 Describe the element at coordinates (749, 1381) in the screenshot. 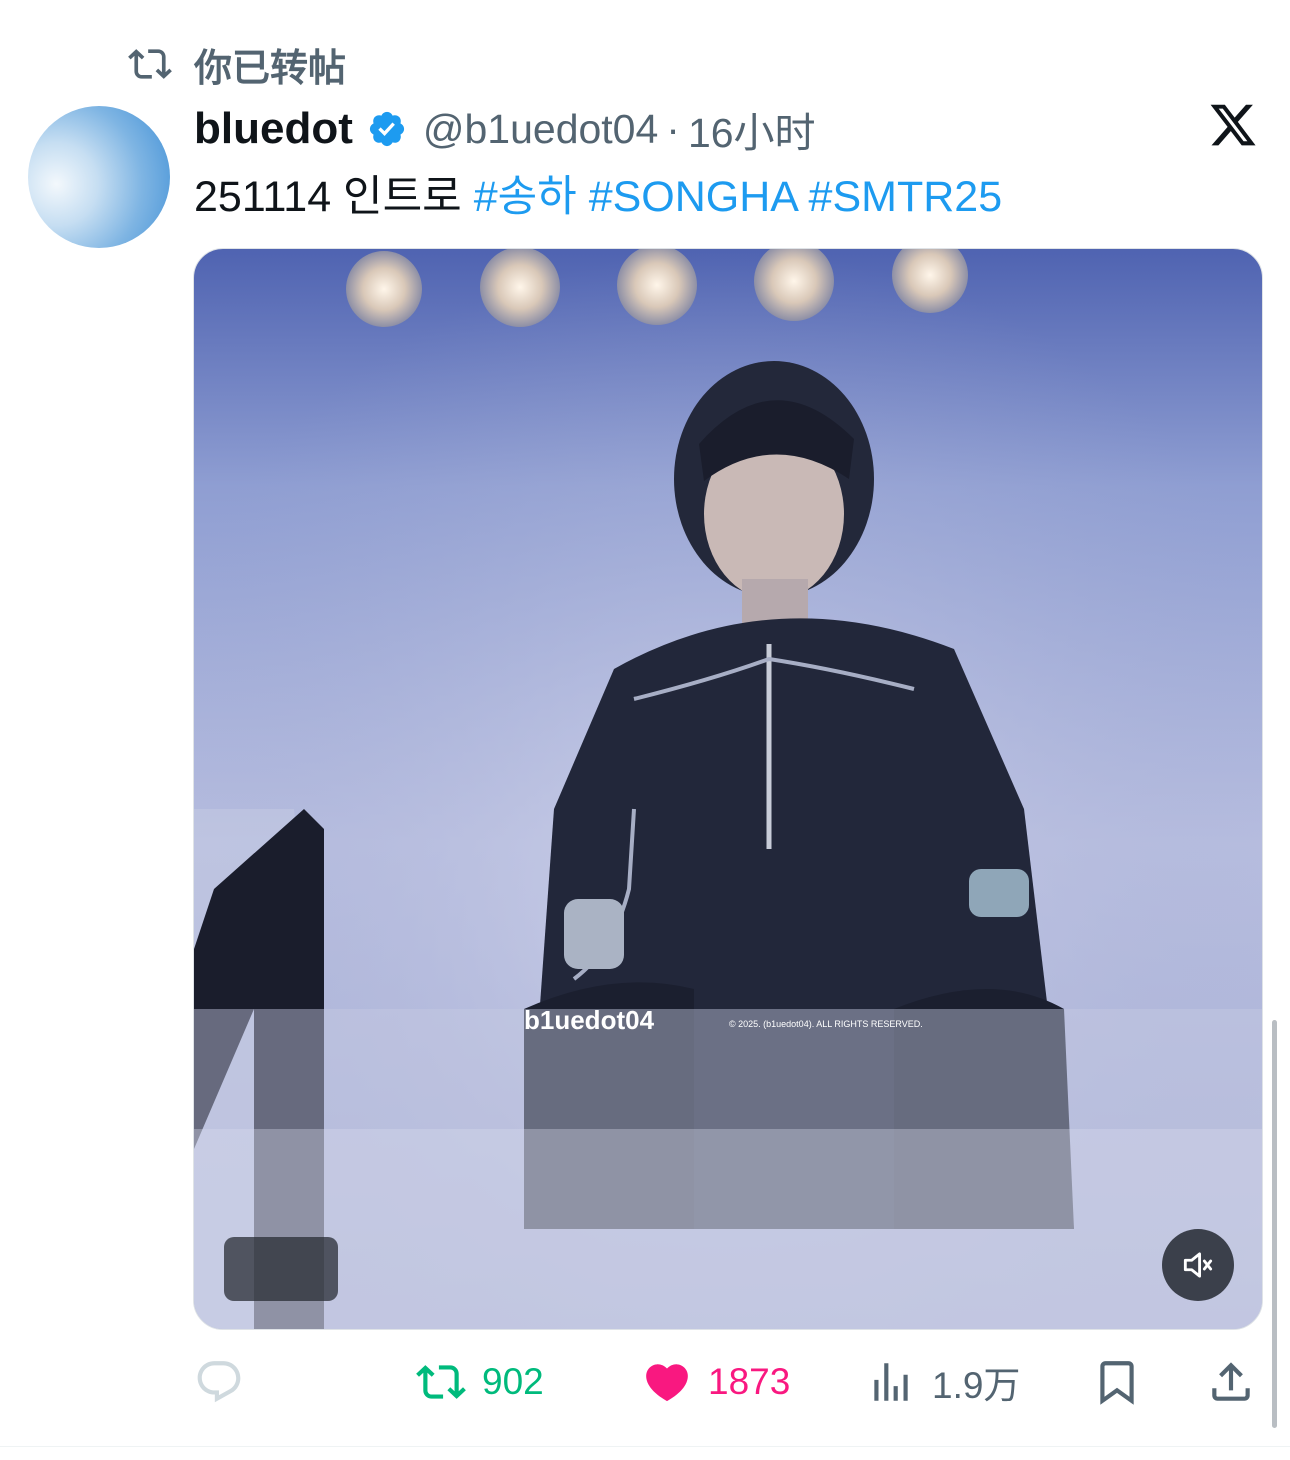

I see `like-count: 1873` at that location.